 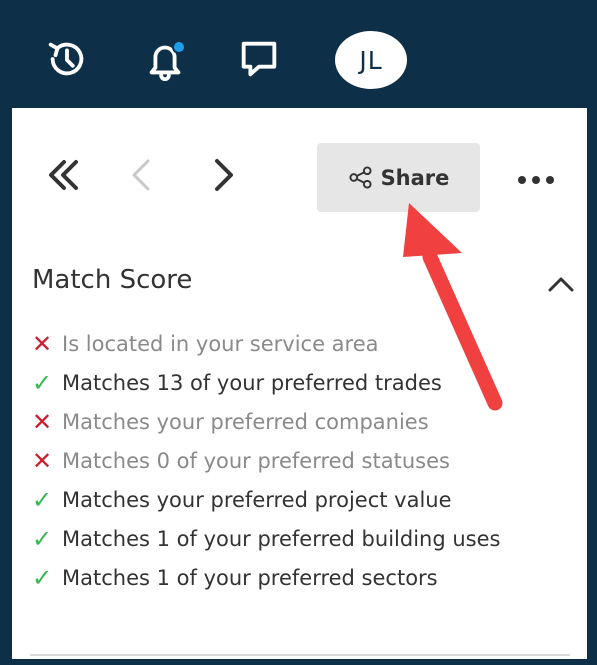 I want to click on double-chevron-left-icon, so click(x=63, y=175).